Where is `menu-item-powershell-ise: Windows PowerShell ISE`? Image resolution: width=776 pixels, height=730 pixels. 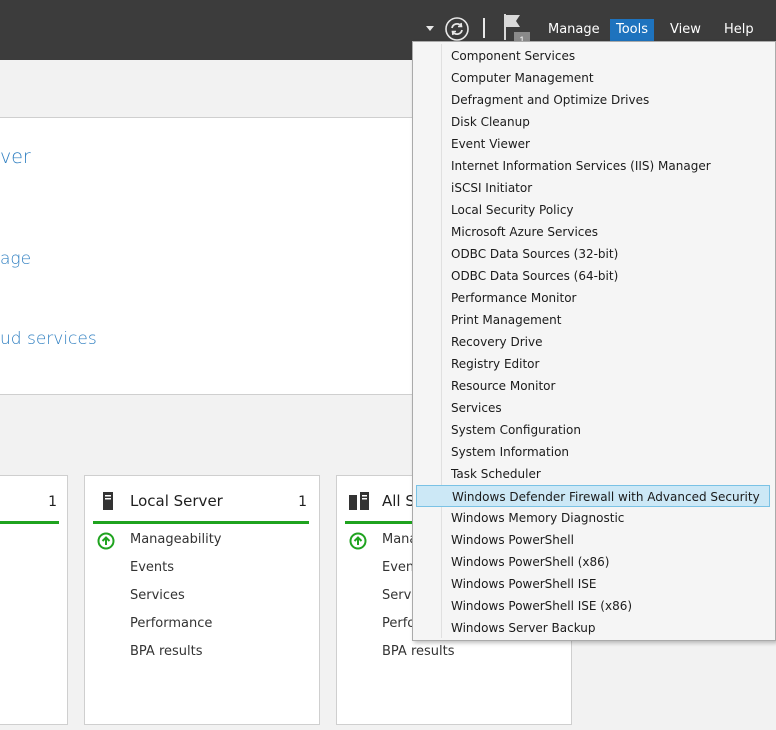
menu-item-powershell-ise: Windows PowerShell ISE is located at coordinates (593, 584).